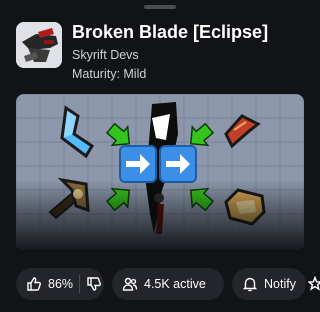  I want to click on bell-icon, so click(250, 284).